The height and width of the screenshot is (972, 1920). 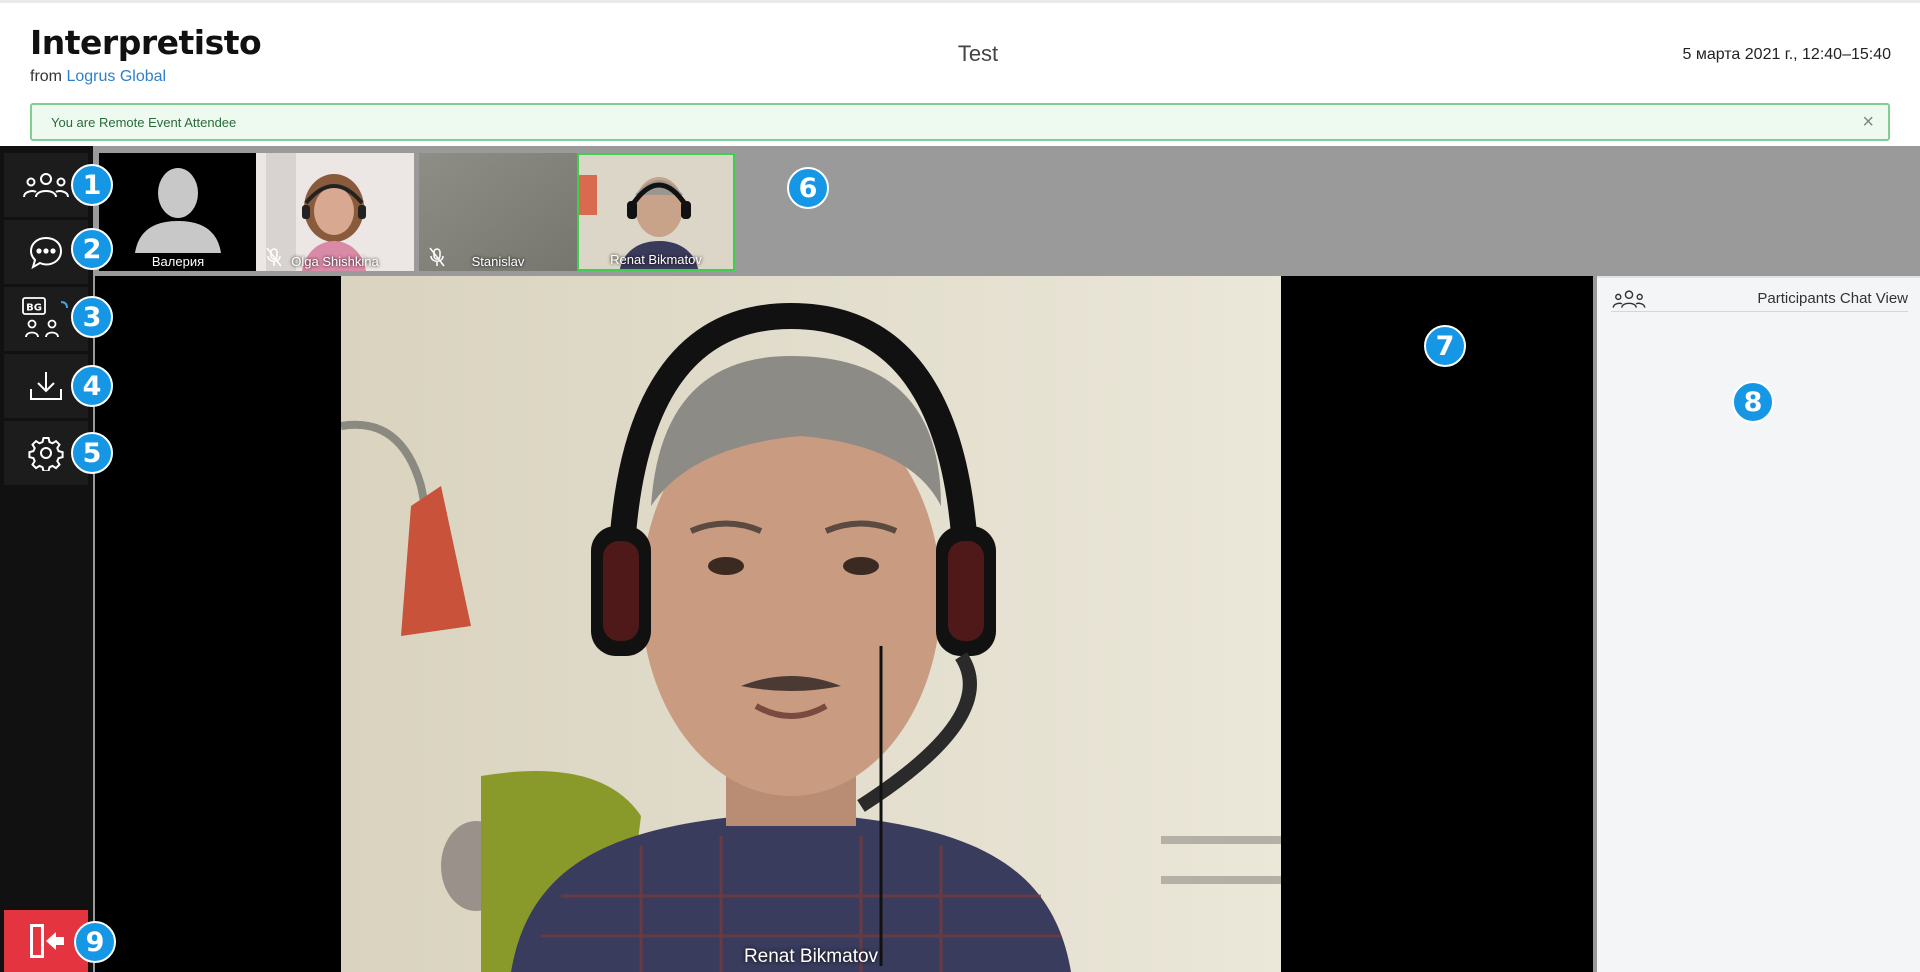 I want to click on annotation-badge-8: 8, so click(x=1753, y=402).